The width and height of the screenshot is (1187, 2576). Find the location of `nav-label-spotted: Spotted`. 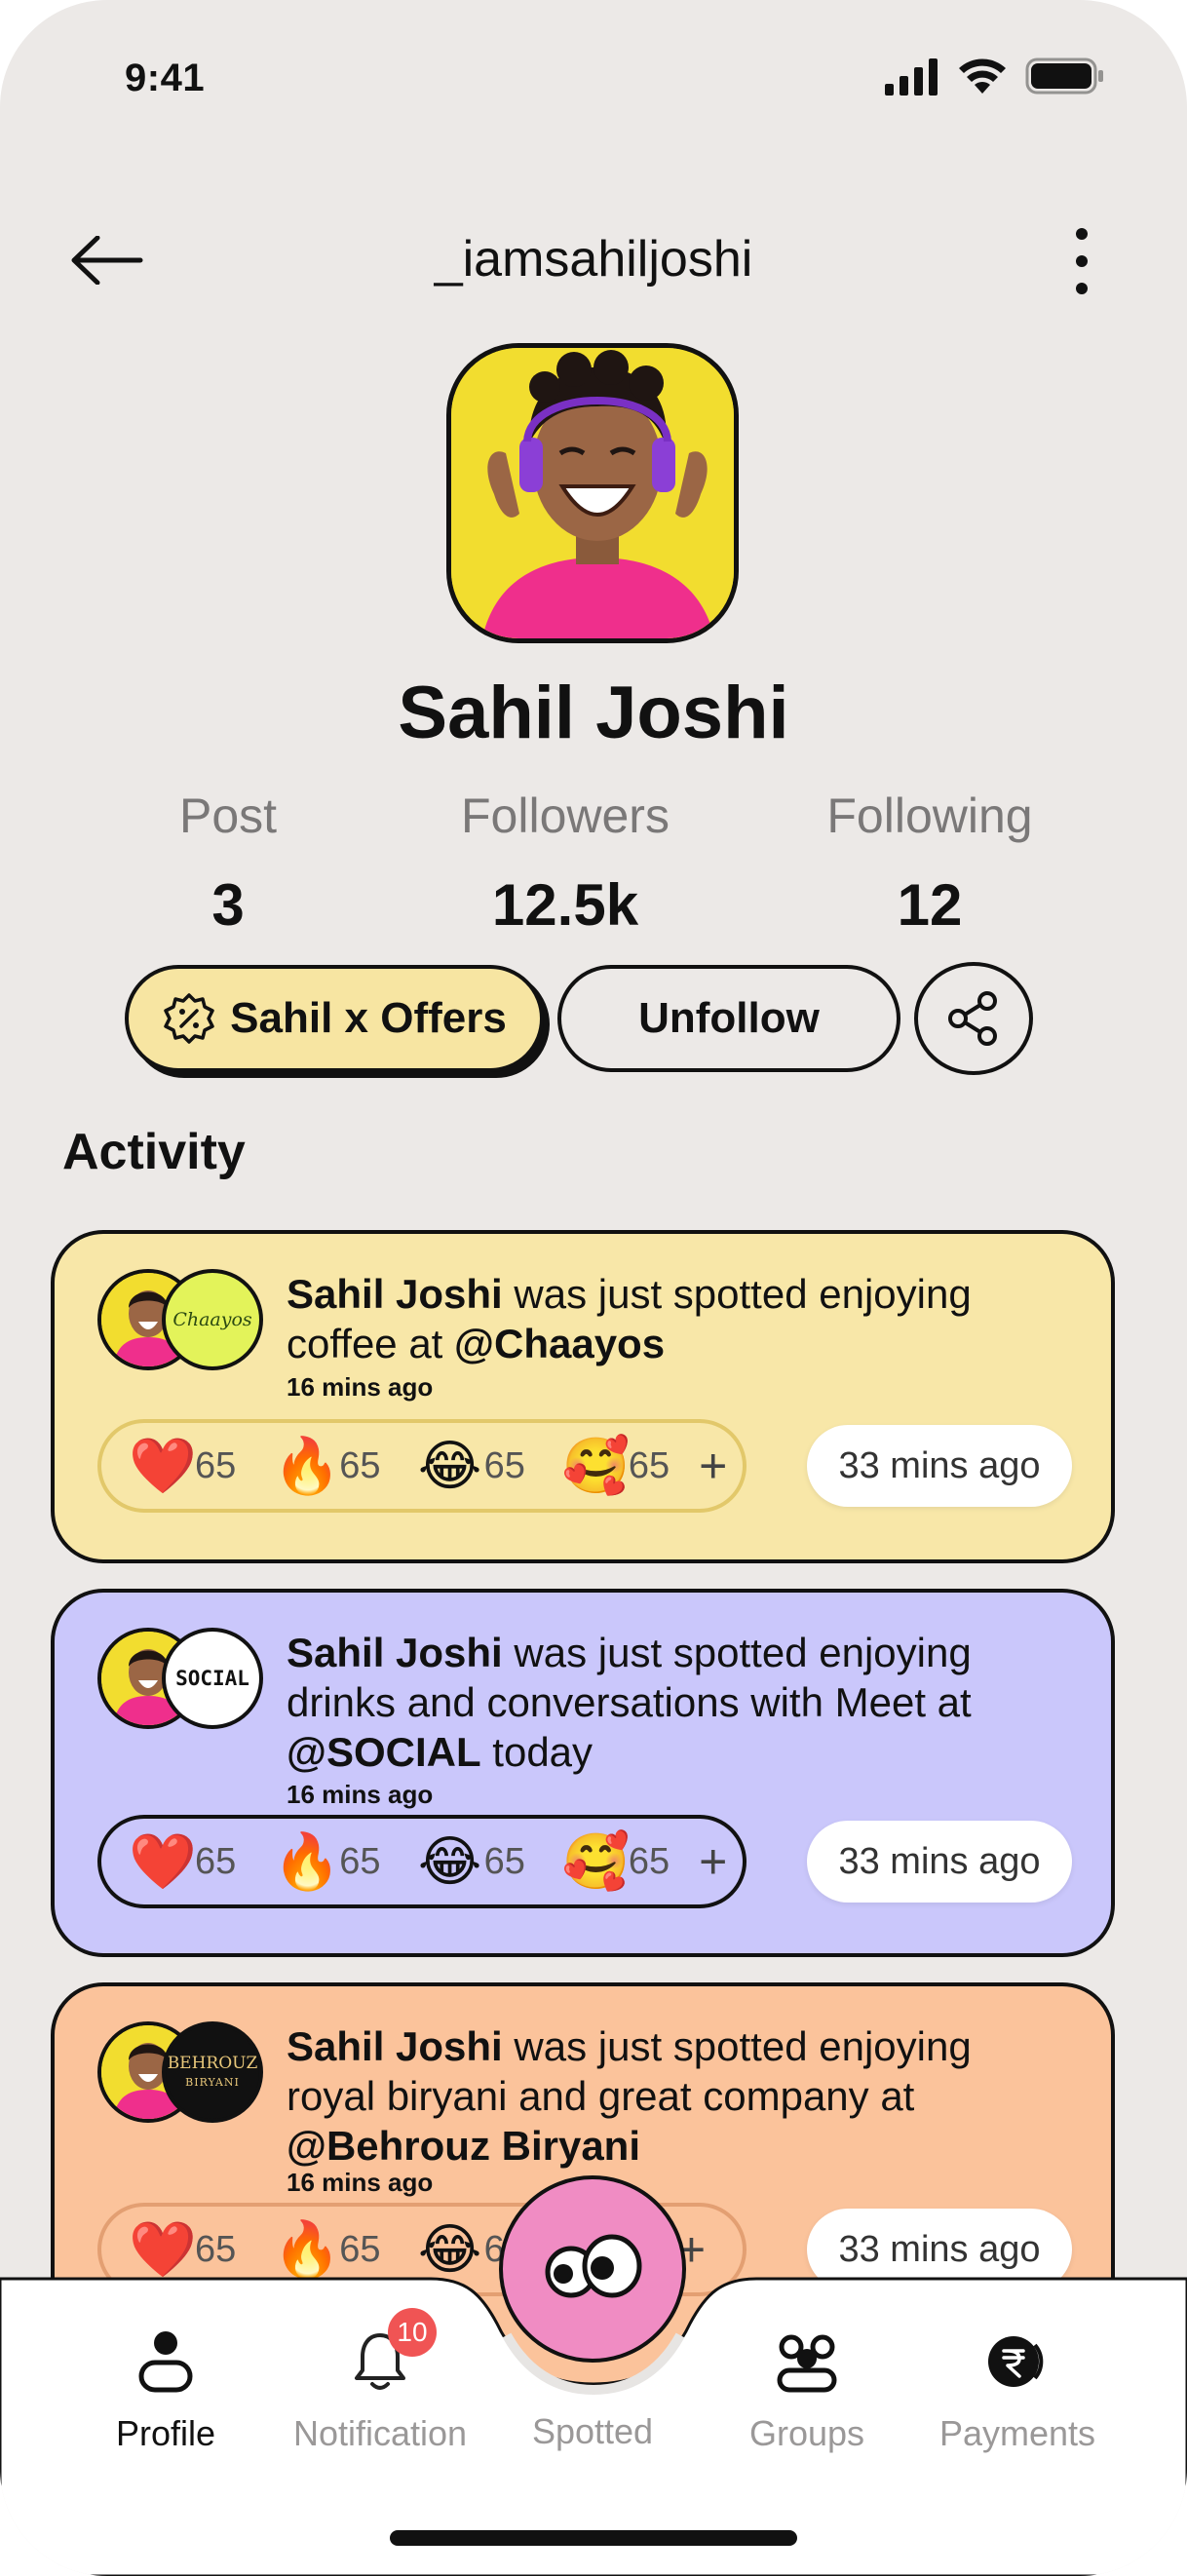

nav-label-spotted: Spotted is located at coordinates (592, 2431).